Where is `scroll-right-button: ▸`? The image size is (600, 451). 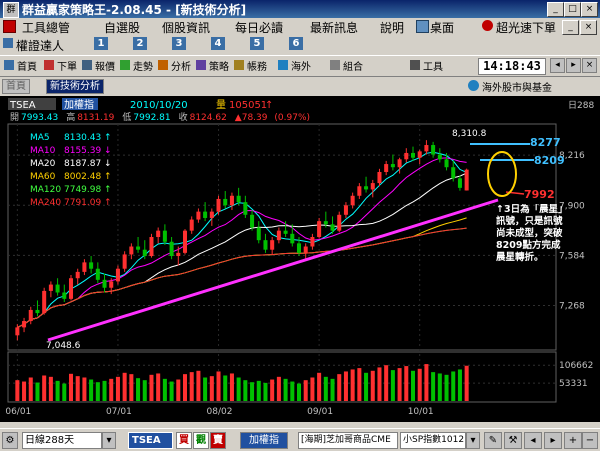 scroll-right-button: ▸ is located at coordinates (573, 65).